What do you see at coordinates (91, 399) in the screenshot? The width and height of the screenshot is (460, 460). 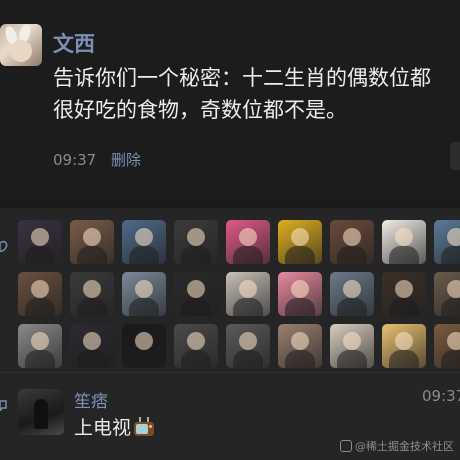 I see `commenter-name: 笙痞` at bounding box center [91, 399].